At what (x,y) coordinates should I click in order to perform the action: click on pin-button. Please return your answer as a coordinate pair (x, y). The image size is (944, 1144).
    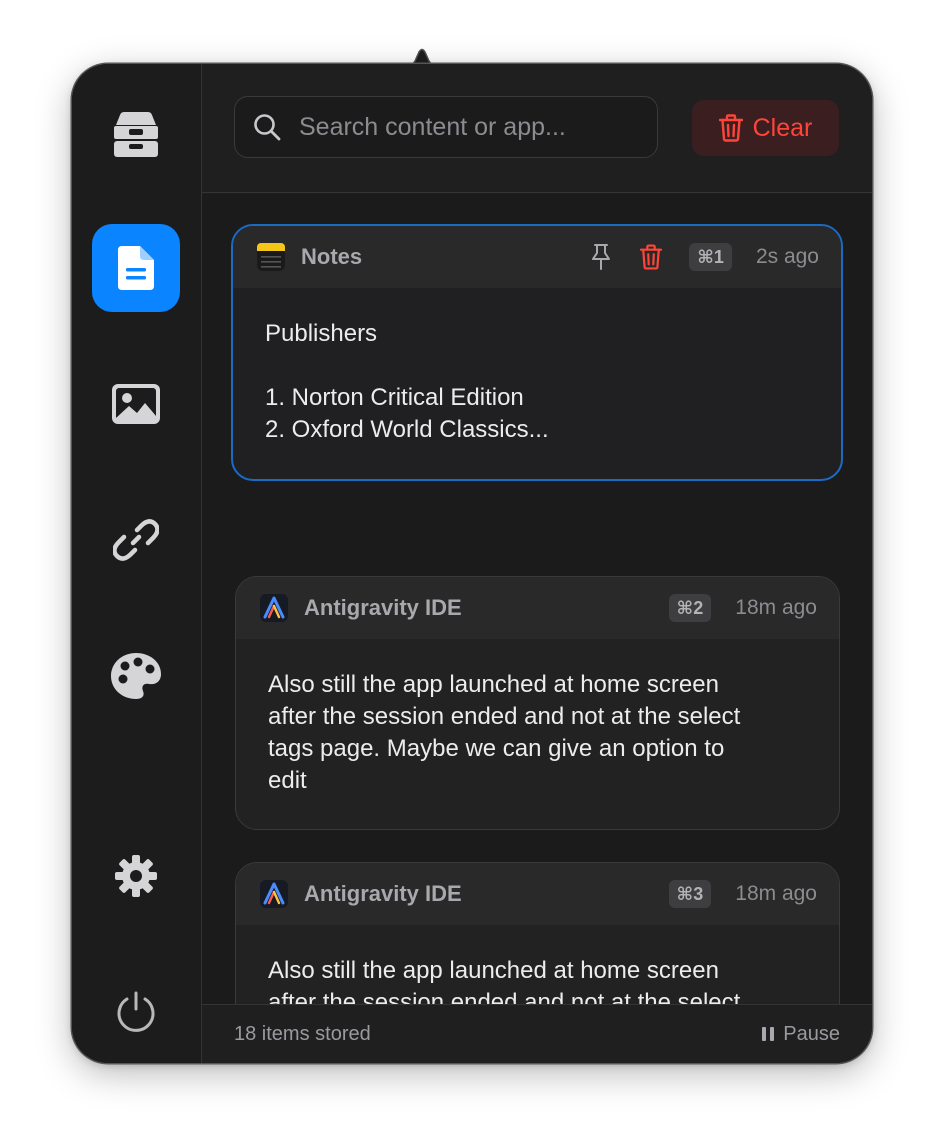
    Looking at the image, I should click on (601, 257).